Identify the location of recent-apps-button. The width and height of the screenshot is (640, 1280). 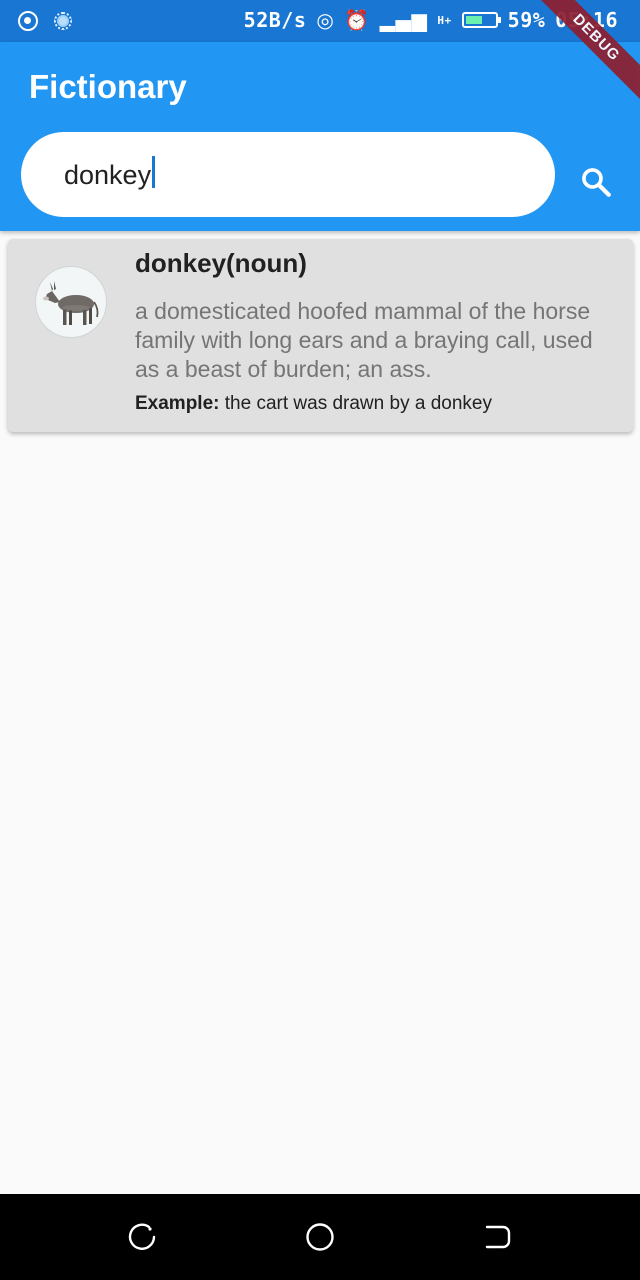
(142, 1237).